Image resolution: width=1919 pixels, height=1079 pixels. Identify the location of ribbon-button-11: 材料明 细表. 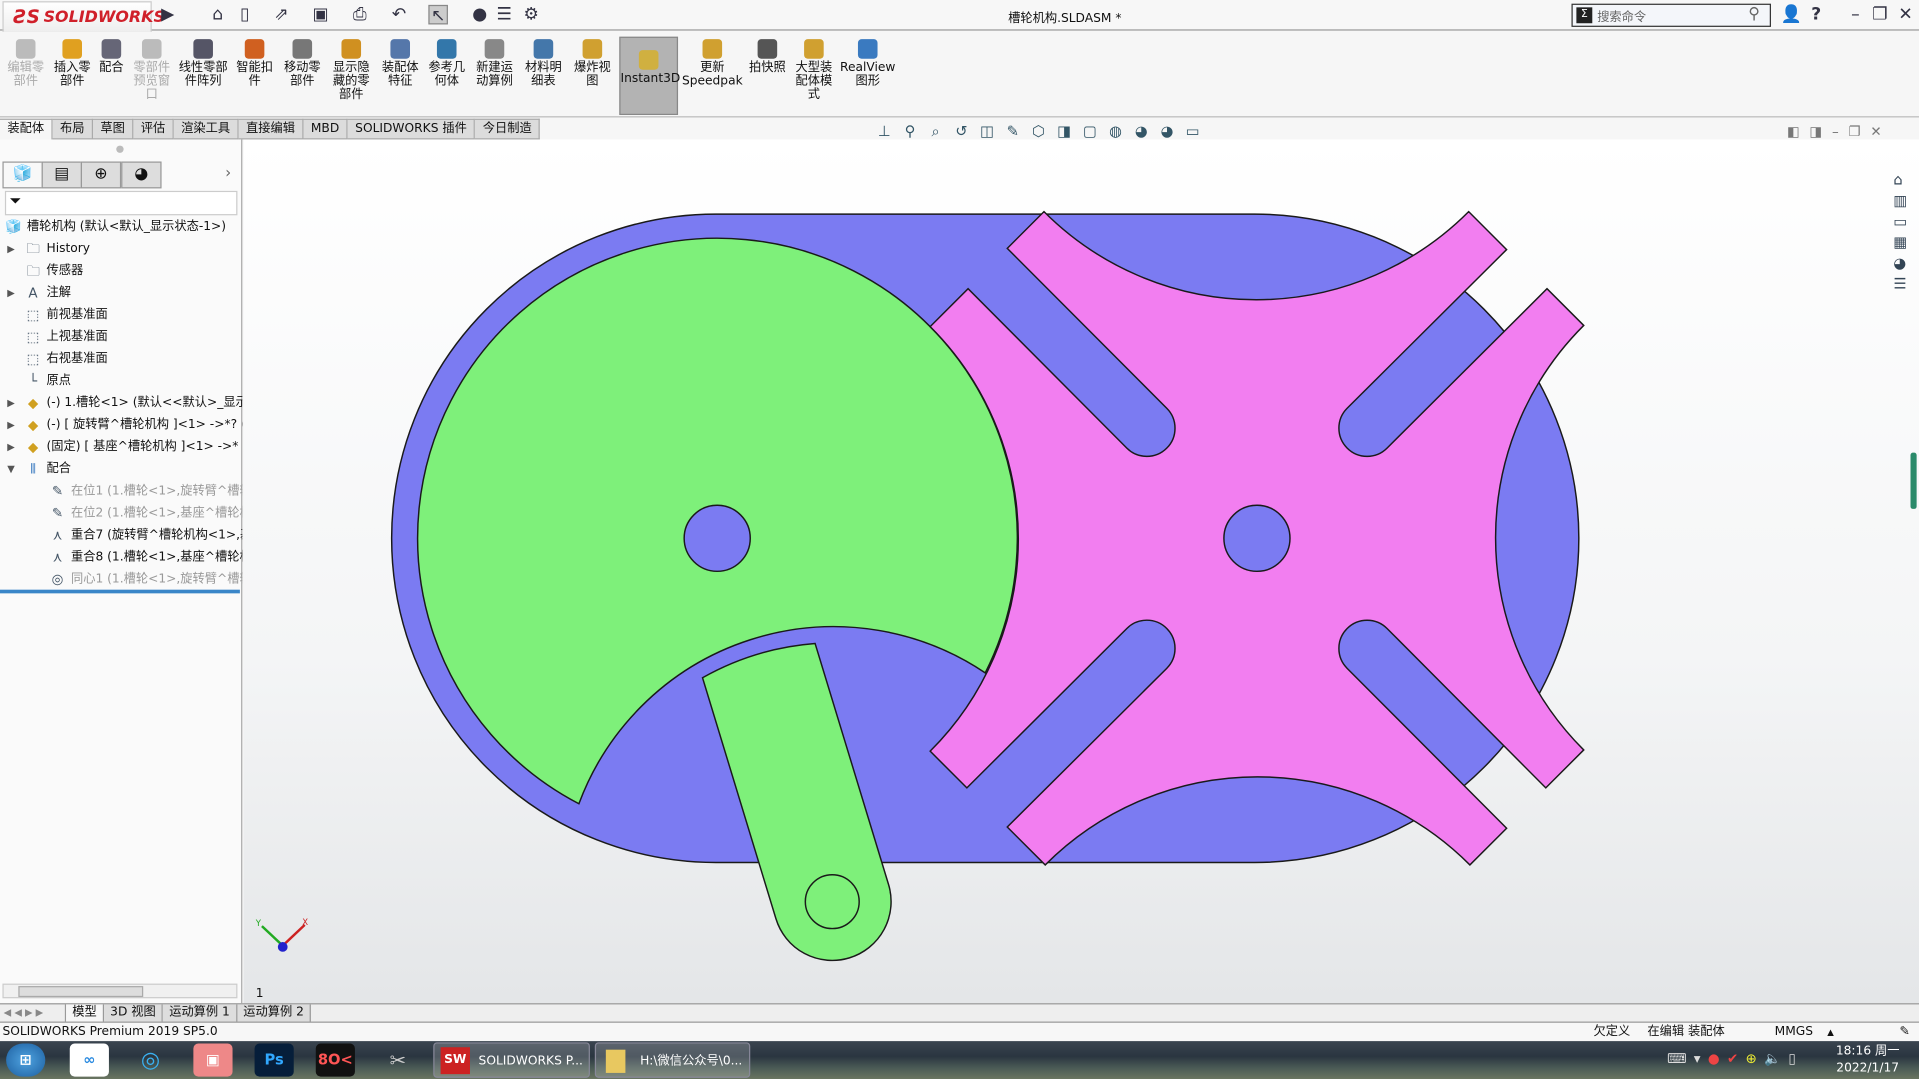
(543, 63).